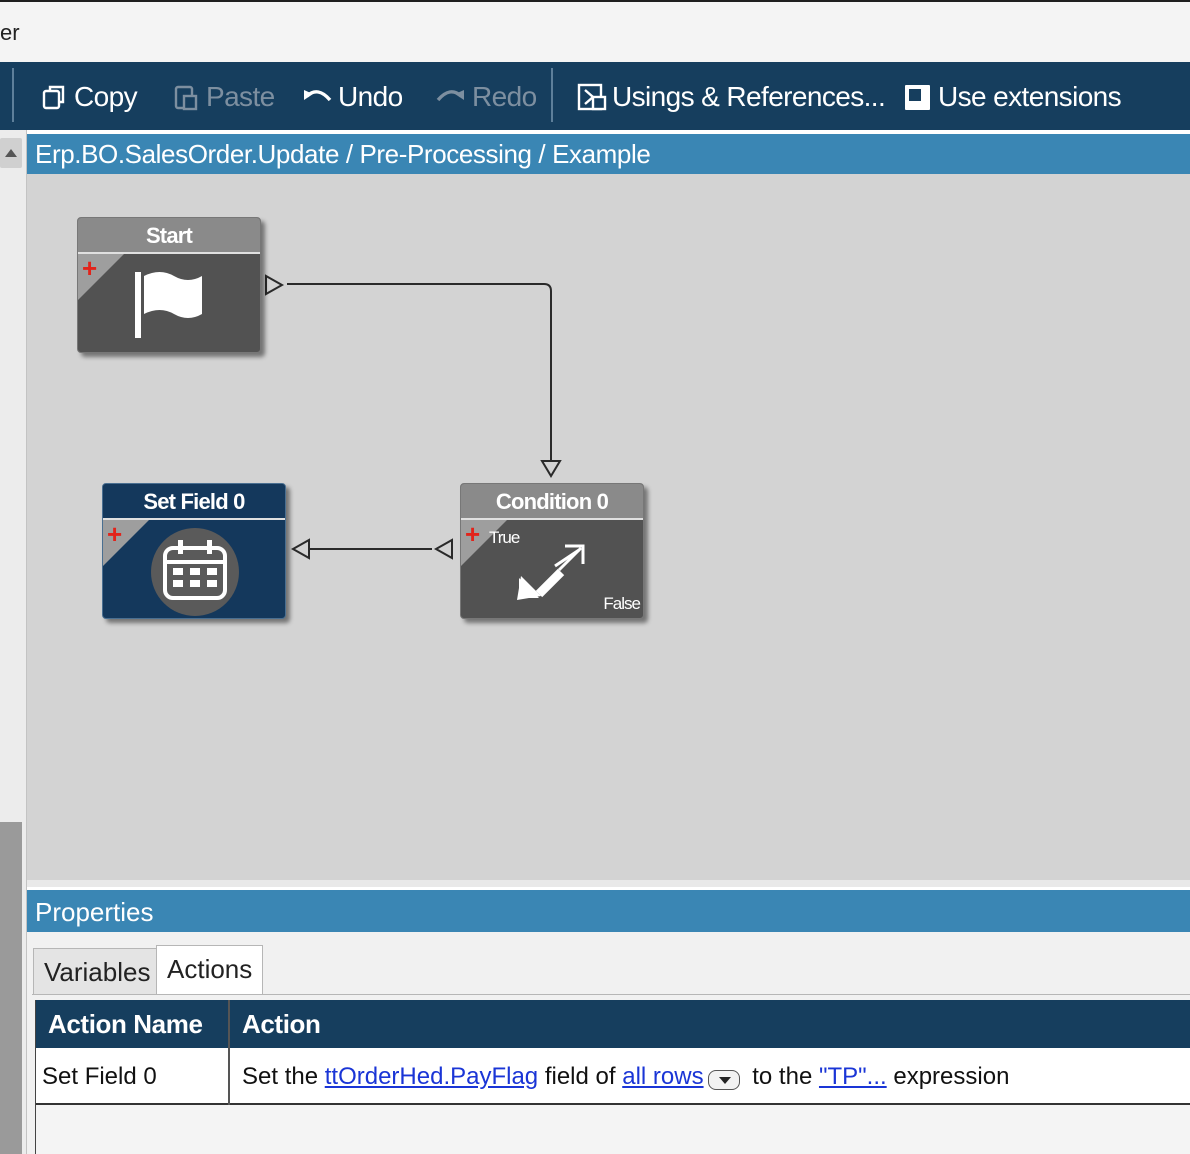  What do you see at coordinates (450, 96) in the screenshot?
I see `redo-icon` at bounding box center [450, 96].